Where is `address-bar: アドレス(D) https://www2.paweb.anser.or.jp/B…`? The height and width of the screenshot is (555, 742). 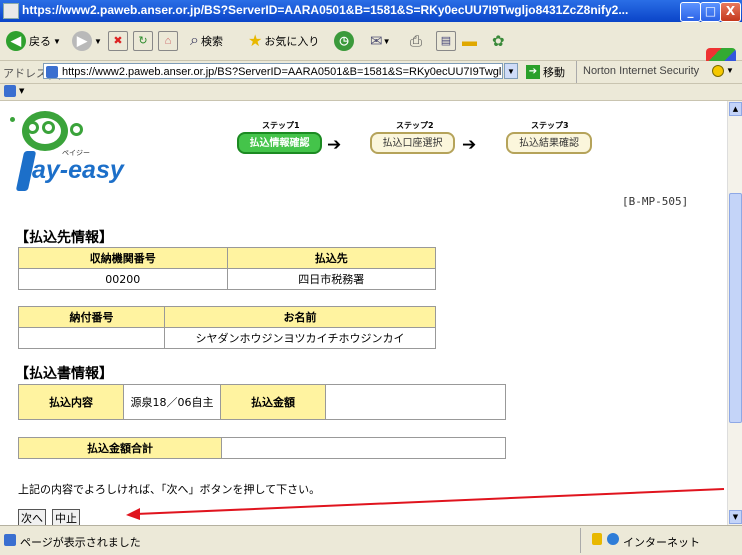 address-bar: アドレス(D) https://www2.paweb.anser.or.jp/B… is located at coordinates (371, 72).